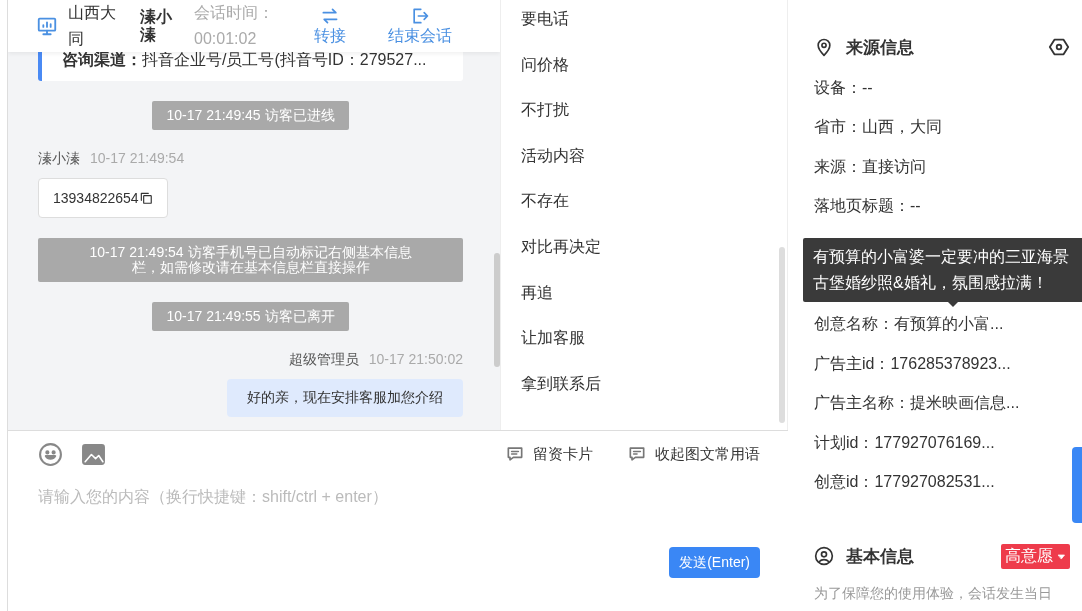  Describe the element at coordinates (941, 257) in the screenshot. I see `tooltip-text: 有预算的小富婆一定要冲的三亚海景` at that location.